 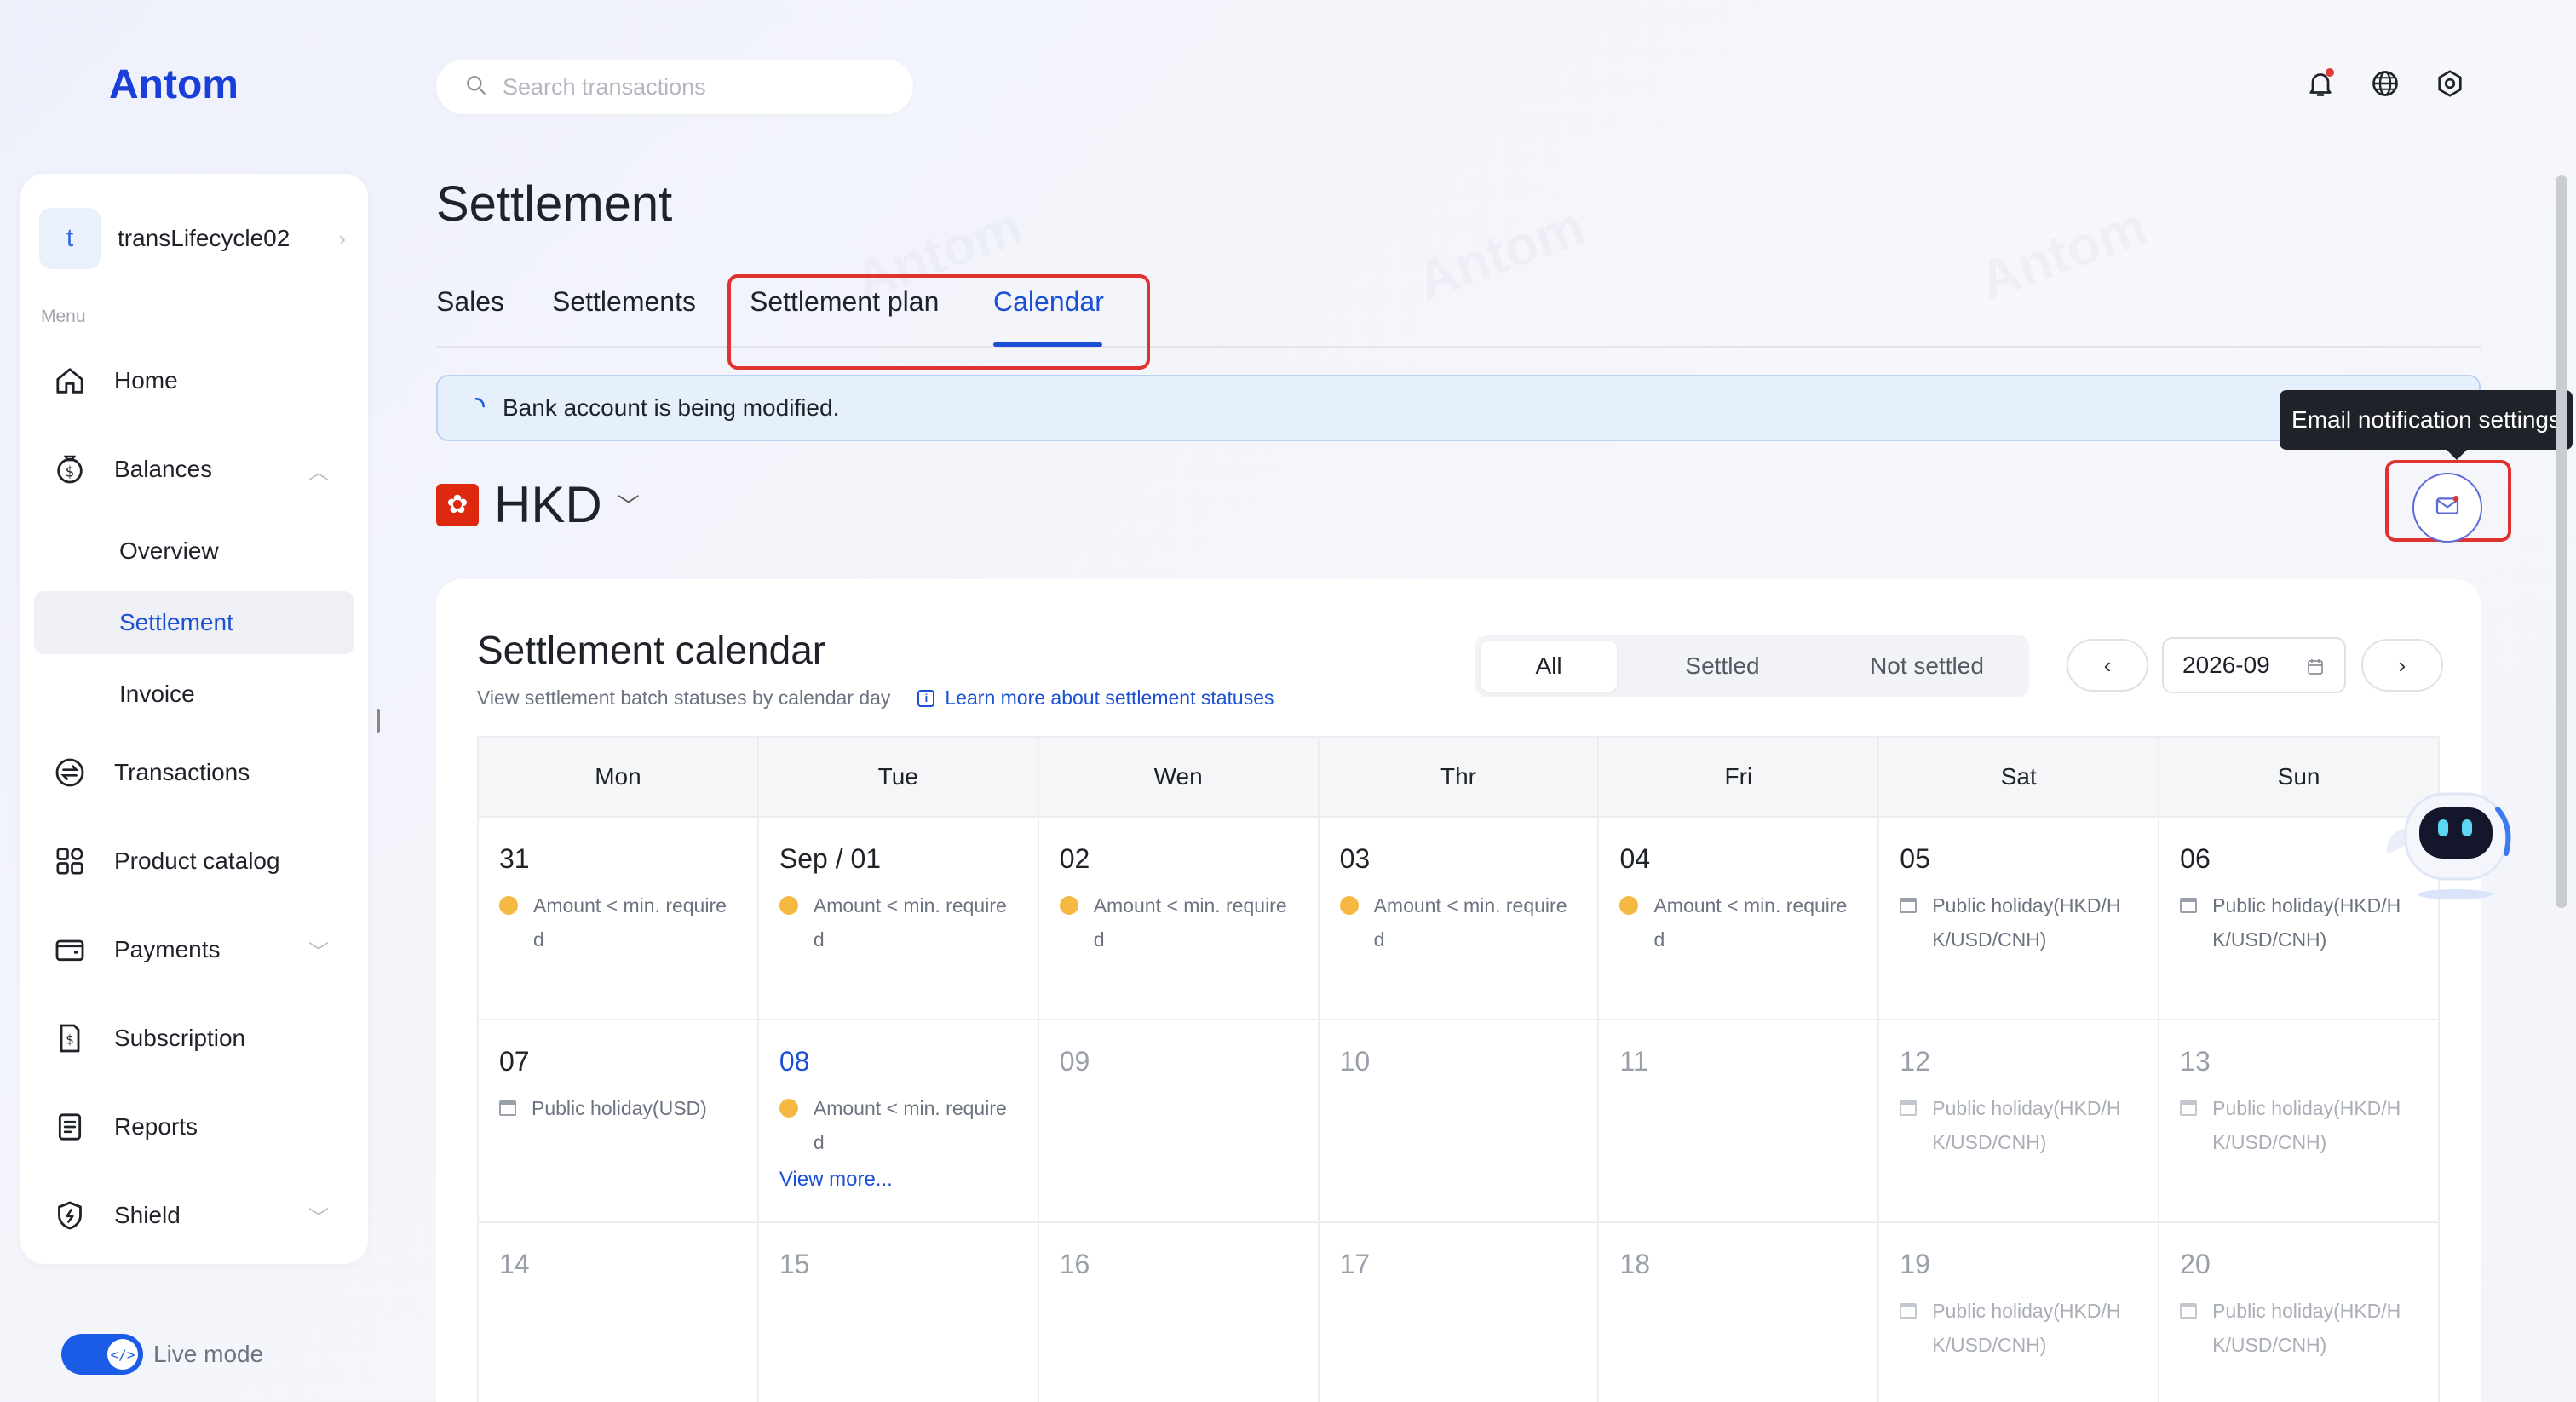 I want to click on sidebar-item-settlement: Settlement, so click(x=194, y=622).